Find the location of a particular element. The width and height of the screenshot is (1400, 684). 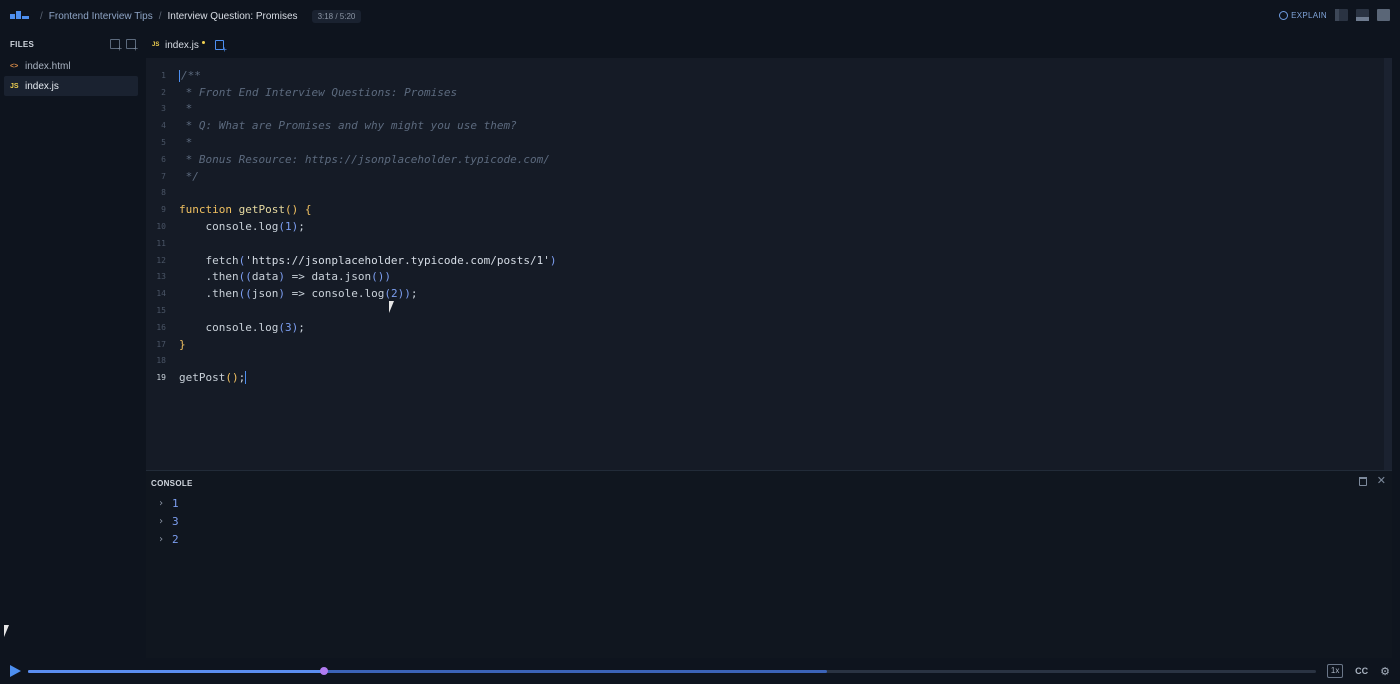

line-number: 2 is located at coordinates (163, 92).